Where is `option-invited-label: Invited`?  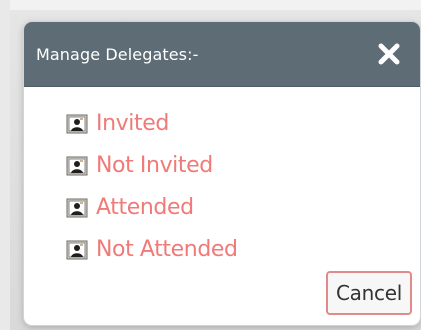 option-invited-label: Invited is located at coordinates (132, 124).